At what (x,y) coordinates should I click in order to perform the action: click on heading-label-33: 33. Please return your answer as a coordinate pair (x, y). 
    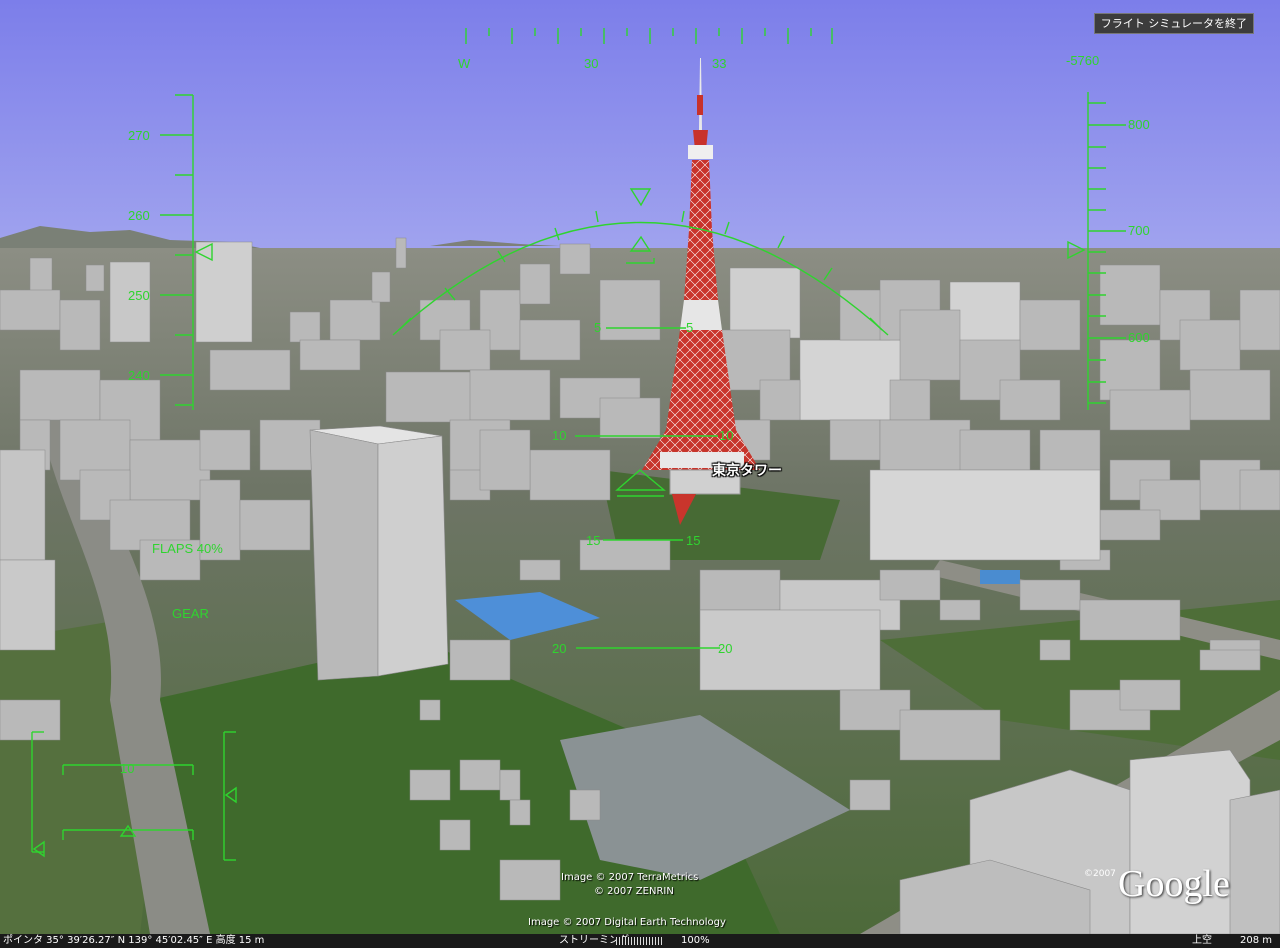
    Looking at the image, I should click on (719, 63).